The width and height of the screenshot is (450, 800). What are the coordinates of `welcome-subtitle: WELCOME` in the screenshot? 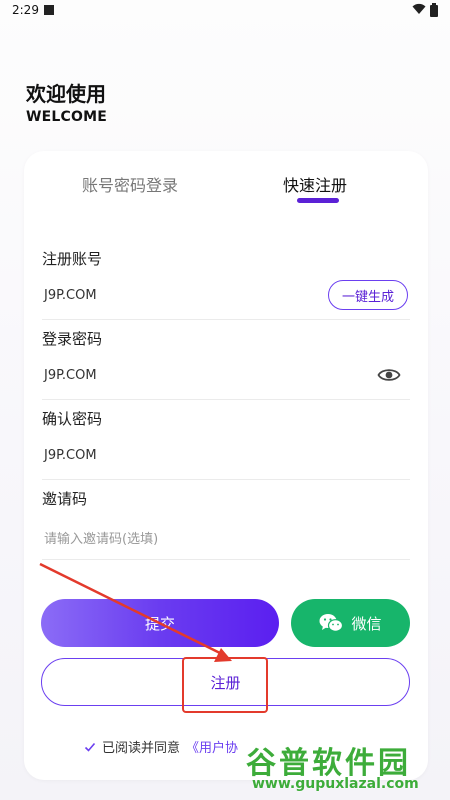 It's located at (66, 117).